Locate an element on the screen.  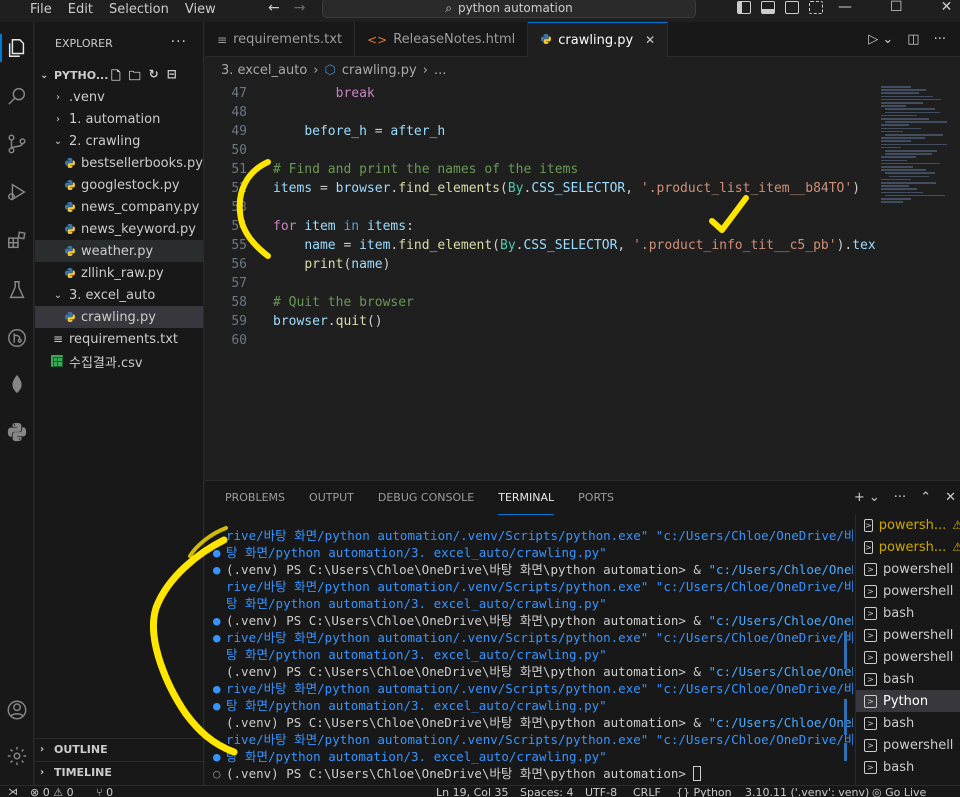
ports-status: ⑂ 0 is located at coordinates (104, 791).